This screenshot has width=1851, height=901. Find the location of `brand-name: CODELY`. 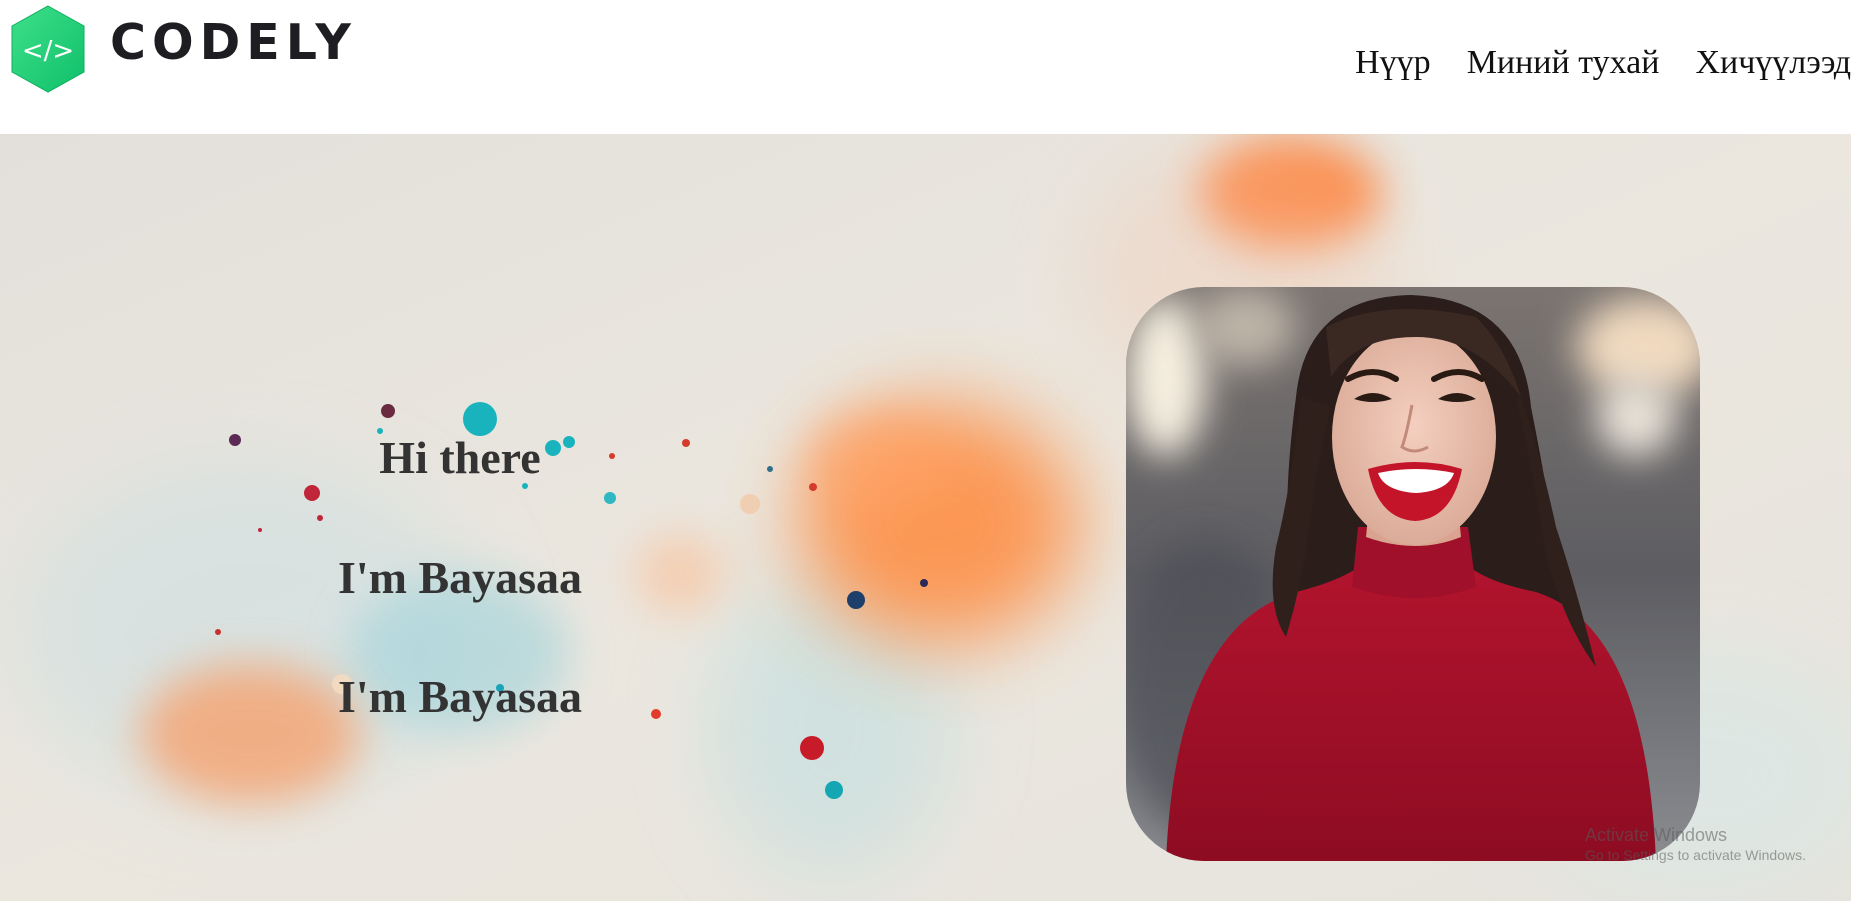

brand-name: CODELY is located at coordinates (233, 42).